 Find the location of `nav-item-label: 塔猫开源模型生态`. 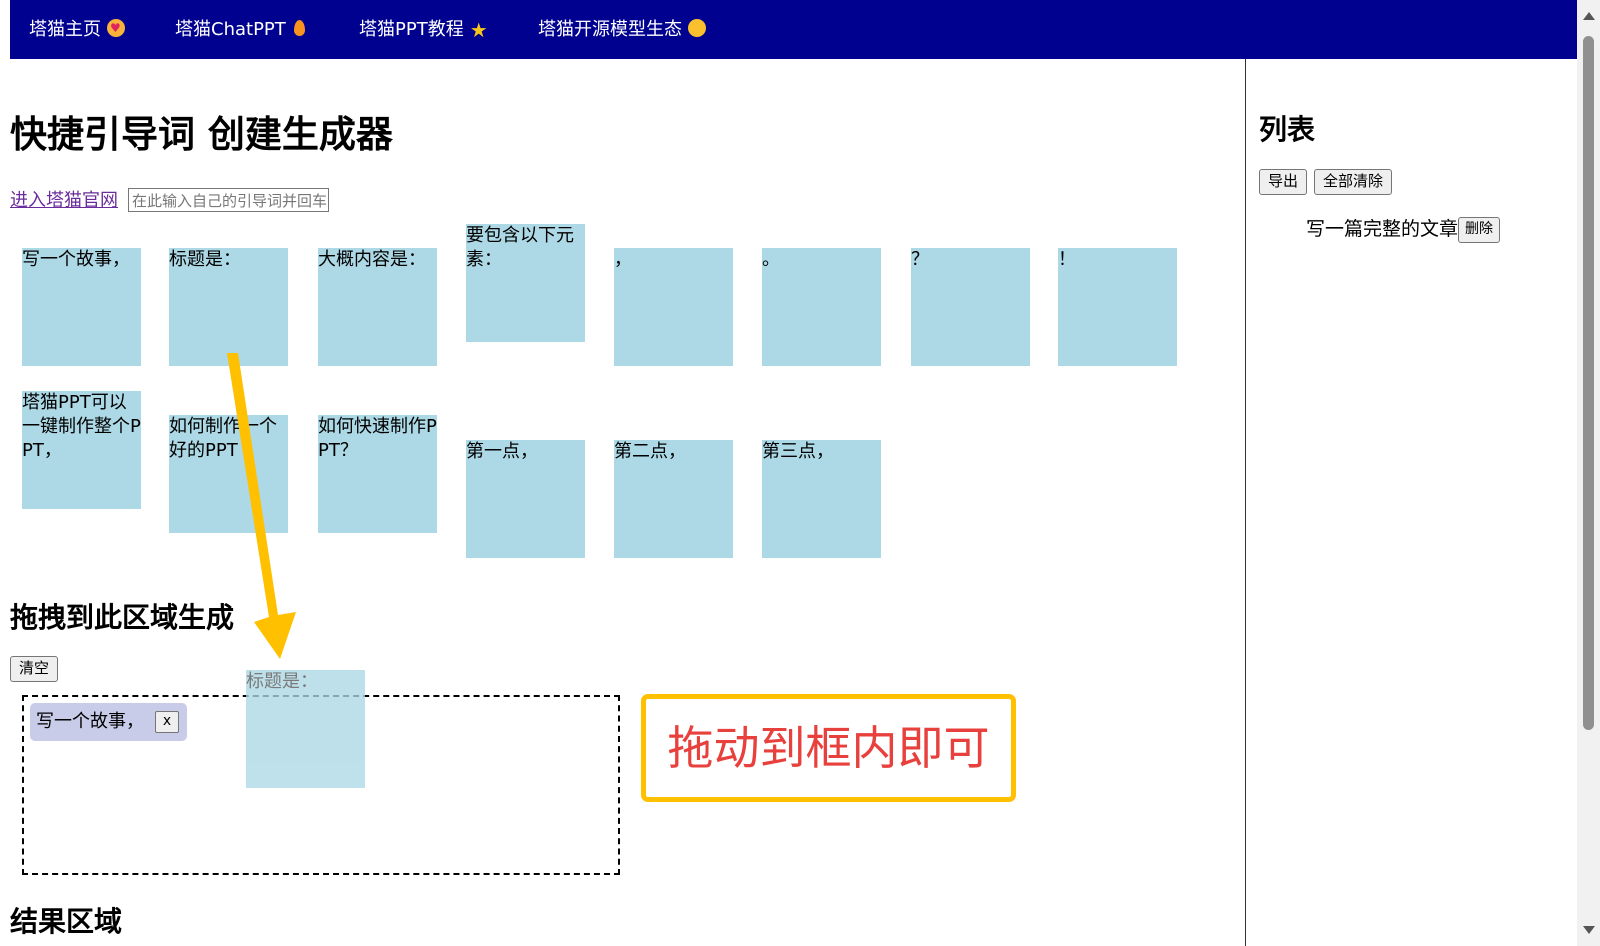

nav-item-label: 塔猫开源模型生态 is located at coordinates (610, 29).